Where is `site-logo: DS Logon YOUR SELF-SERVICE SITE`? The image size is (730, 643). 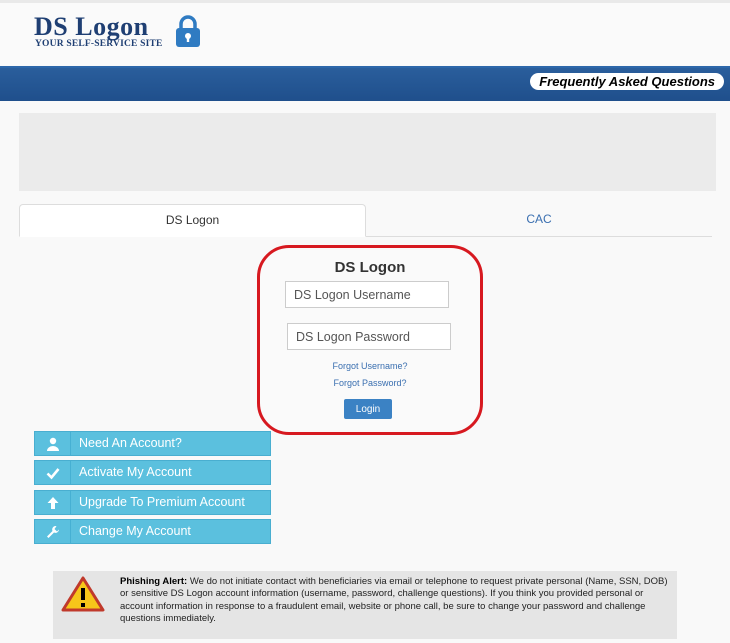
site-logo: DS Logon YOUR SELF-SERVICE SITE is located at coordinates (124, 32).